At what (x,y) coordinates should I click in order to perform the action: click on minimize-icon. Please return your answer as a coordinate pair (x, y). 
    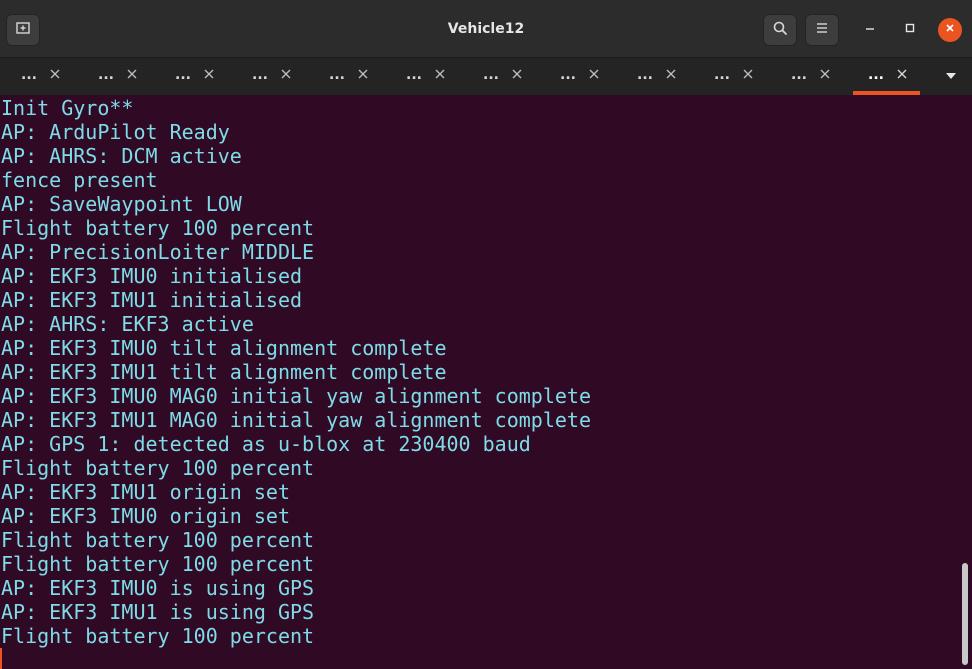
    Looking at the image, I should click on (870, 30).